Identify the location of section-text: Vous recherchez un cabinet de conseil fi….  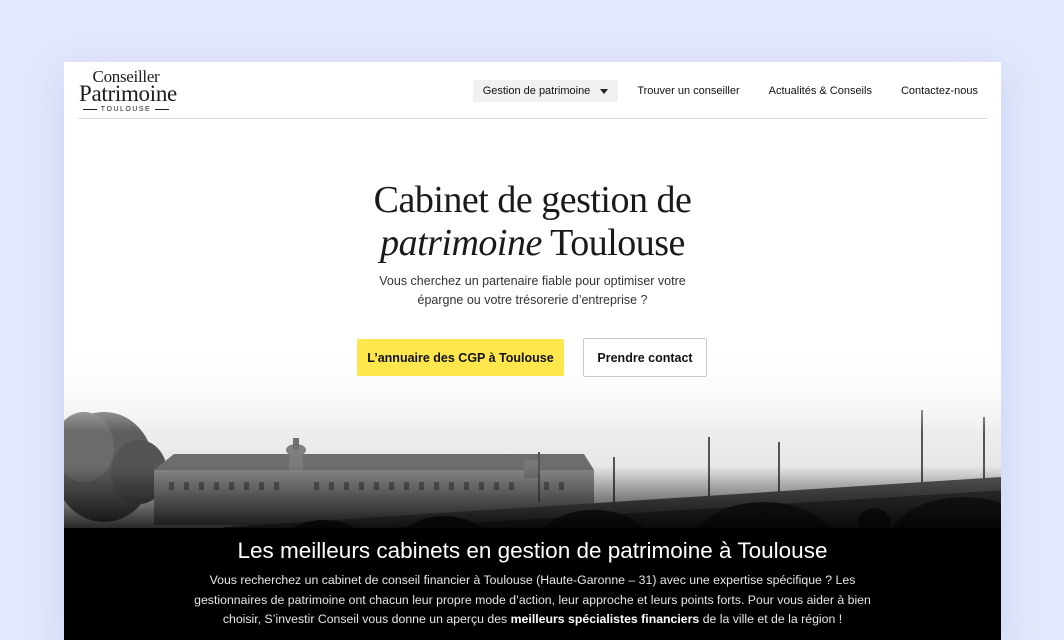
(532, 600).